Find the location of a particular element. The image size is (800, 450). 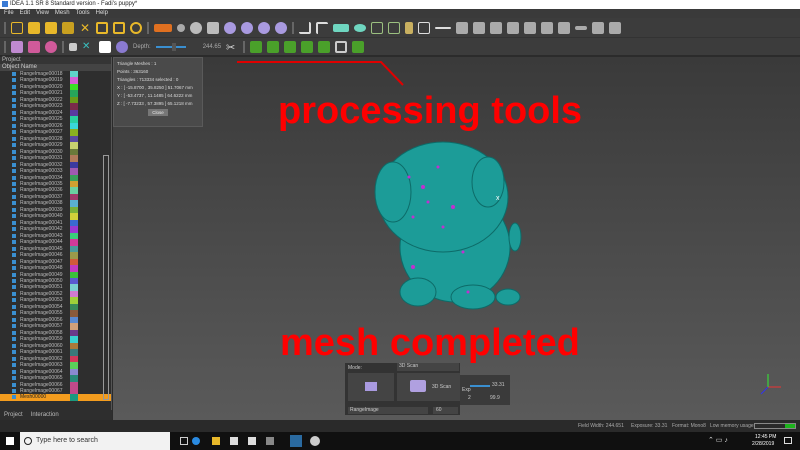

mail-icon is located at coordinates (252, 441).